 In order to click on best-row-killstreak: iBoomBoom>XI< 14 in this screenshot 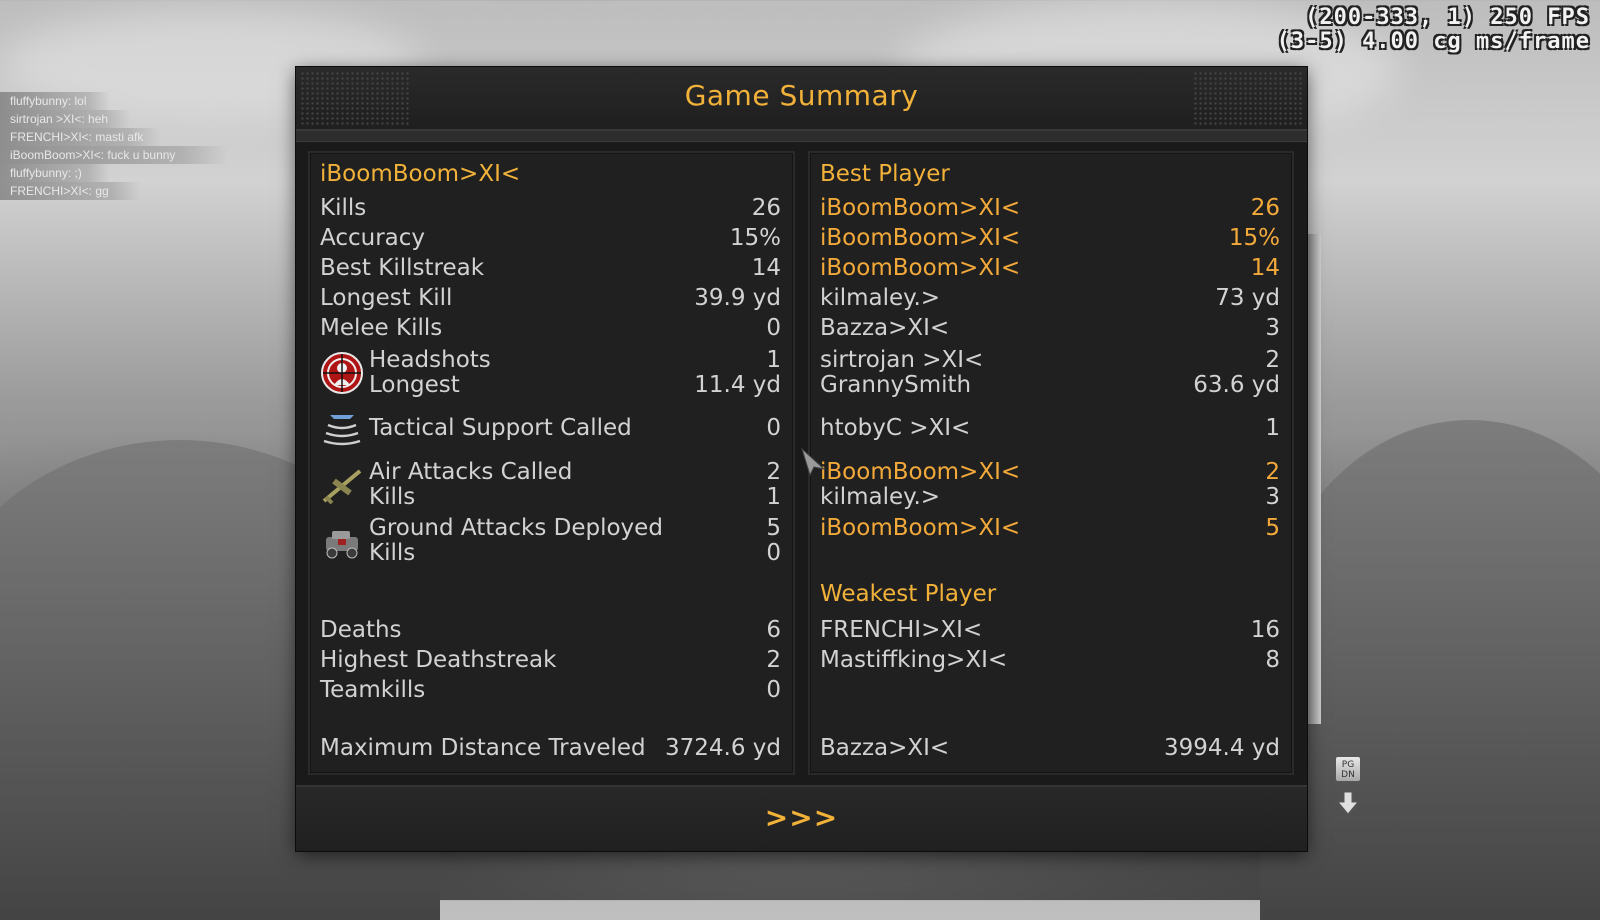, I will do `click(1050, 270)`.